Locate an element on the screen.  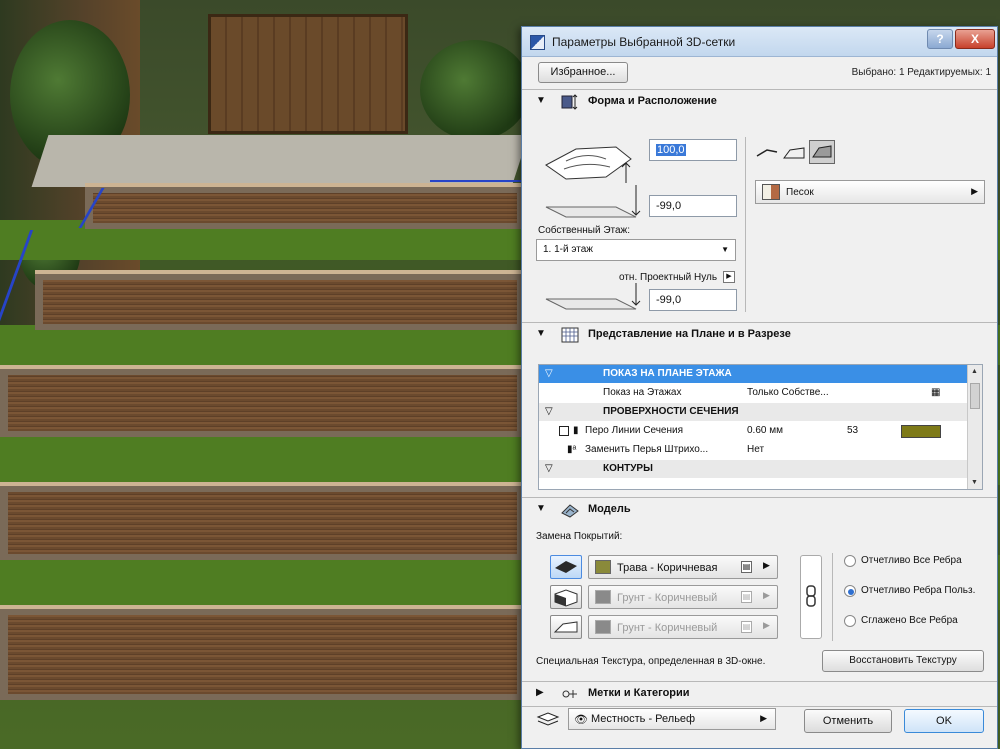
top-surface-button is located at coordinates (566, 567).